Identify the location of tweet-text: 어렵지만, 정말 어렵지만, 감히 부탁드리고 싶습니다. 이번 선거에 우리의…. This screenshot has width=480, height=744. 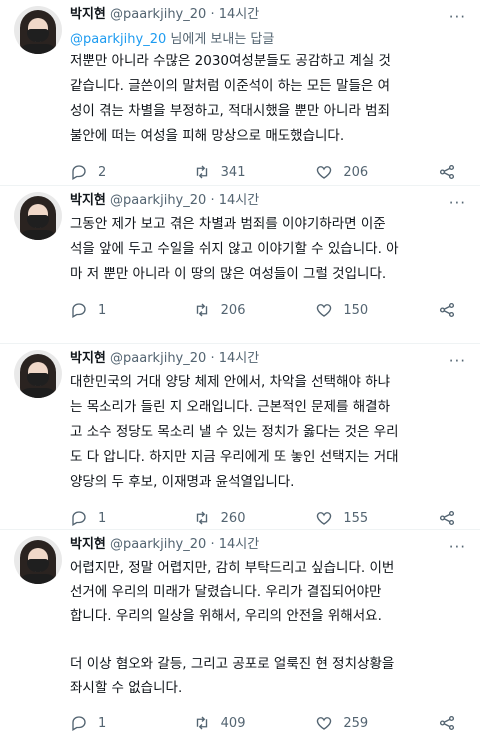
(232, 628).